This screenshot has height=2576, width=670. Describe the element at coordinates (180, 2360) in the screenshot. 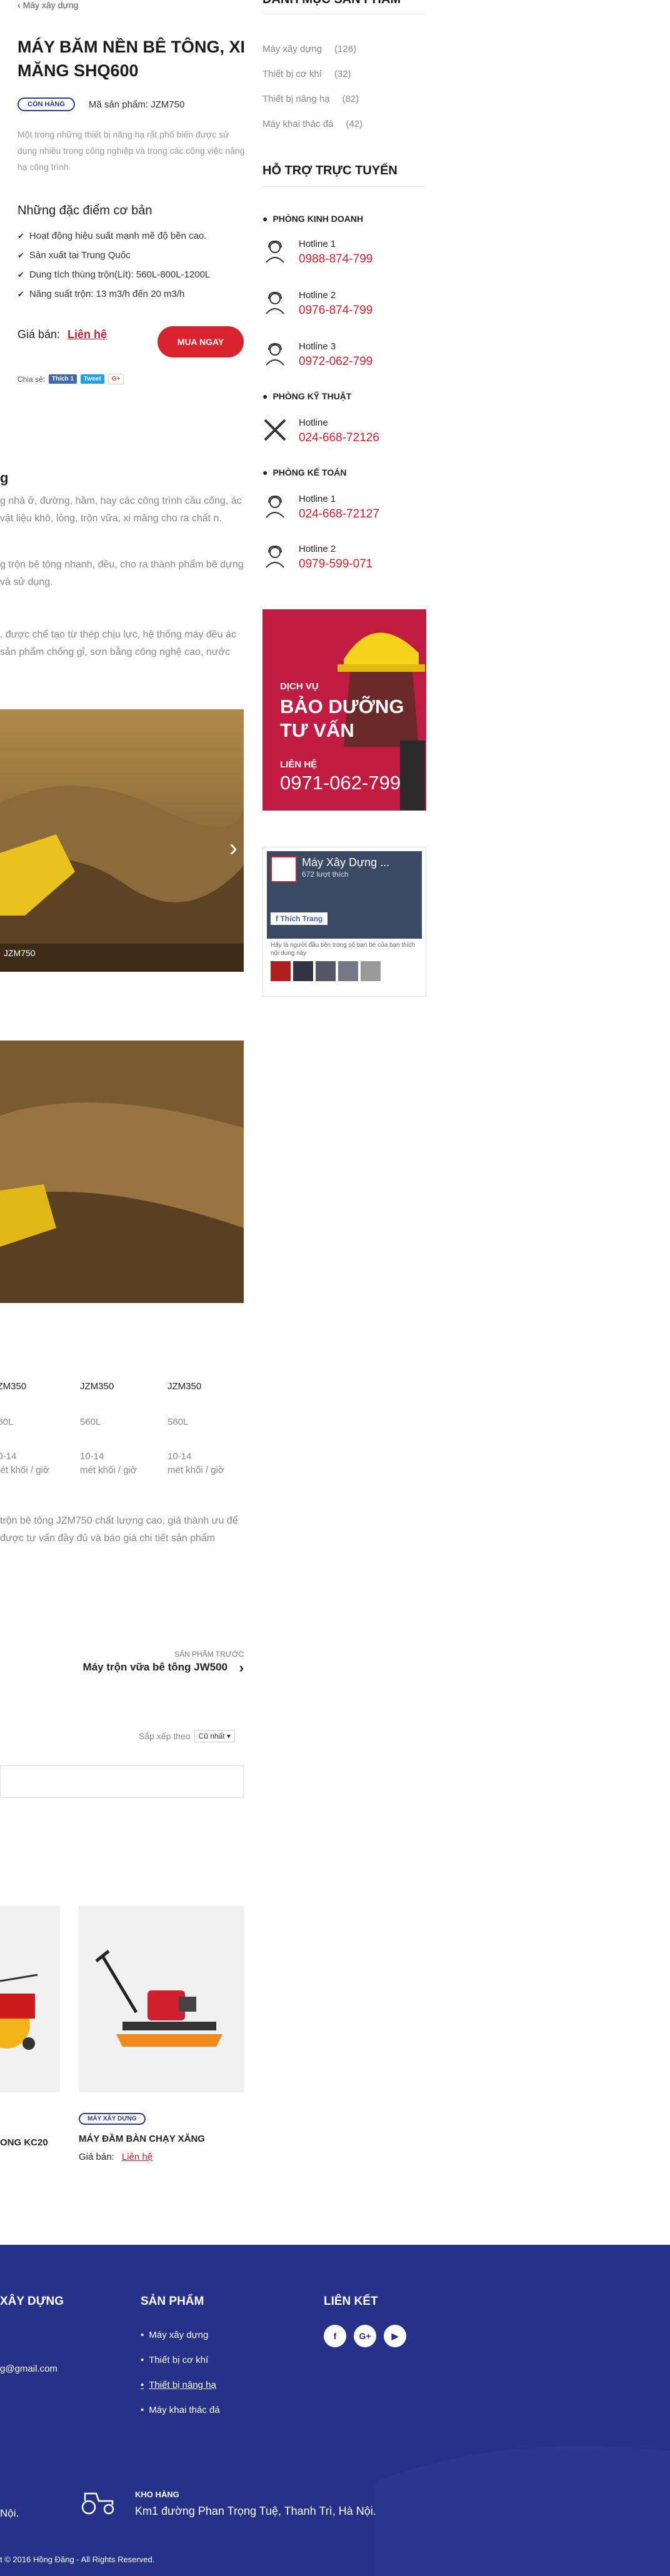

I see `footer-link: Thiết bị cơ khí` at that location.